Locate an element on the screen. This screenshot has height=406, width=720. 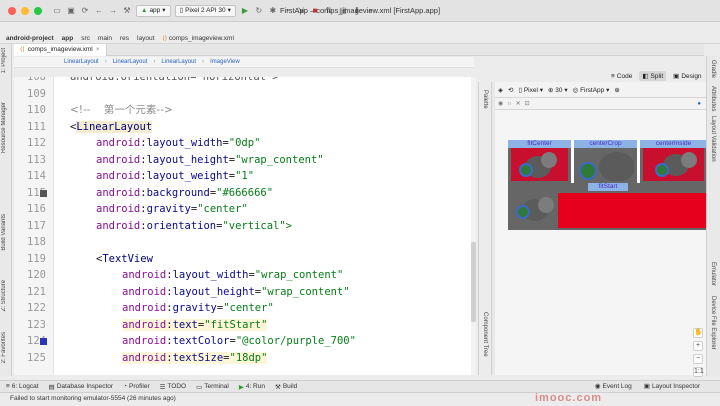
sync-gradle-icon: ⇅ is located at coordinates (329, 11).